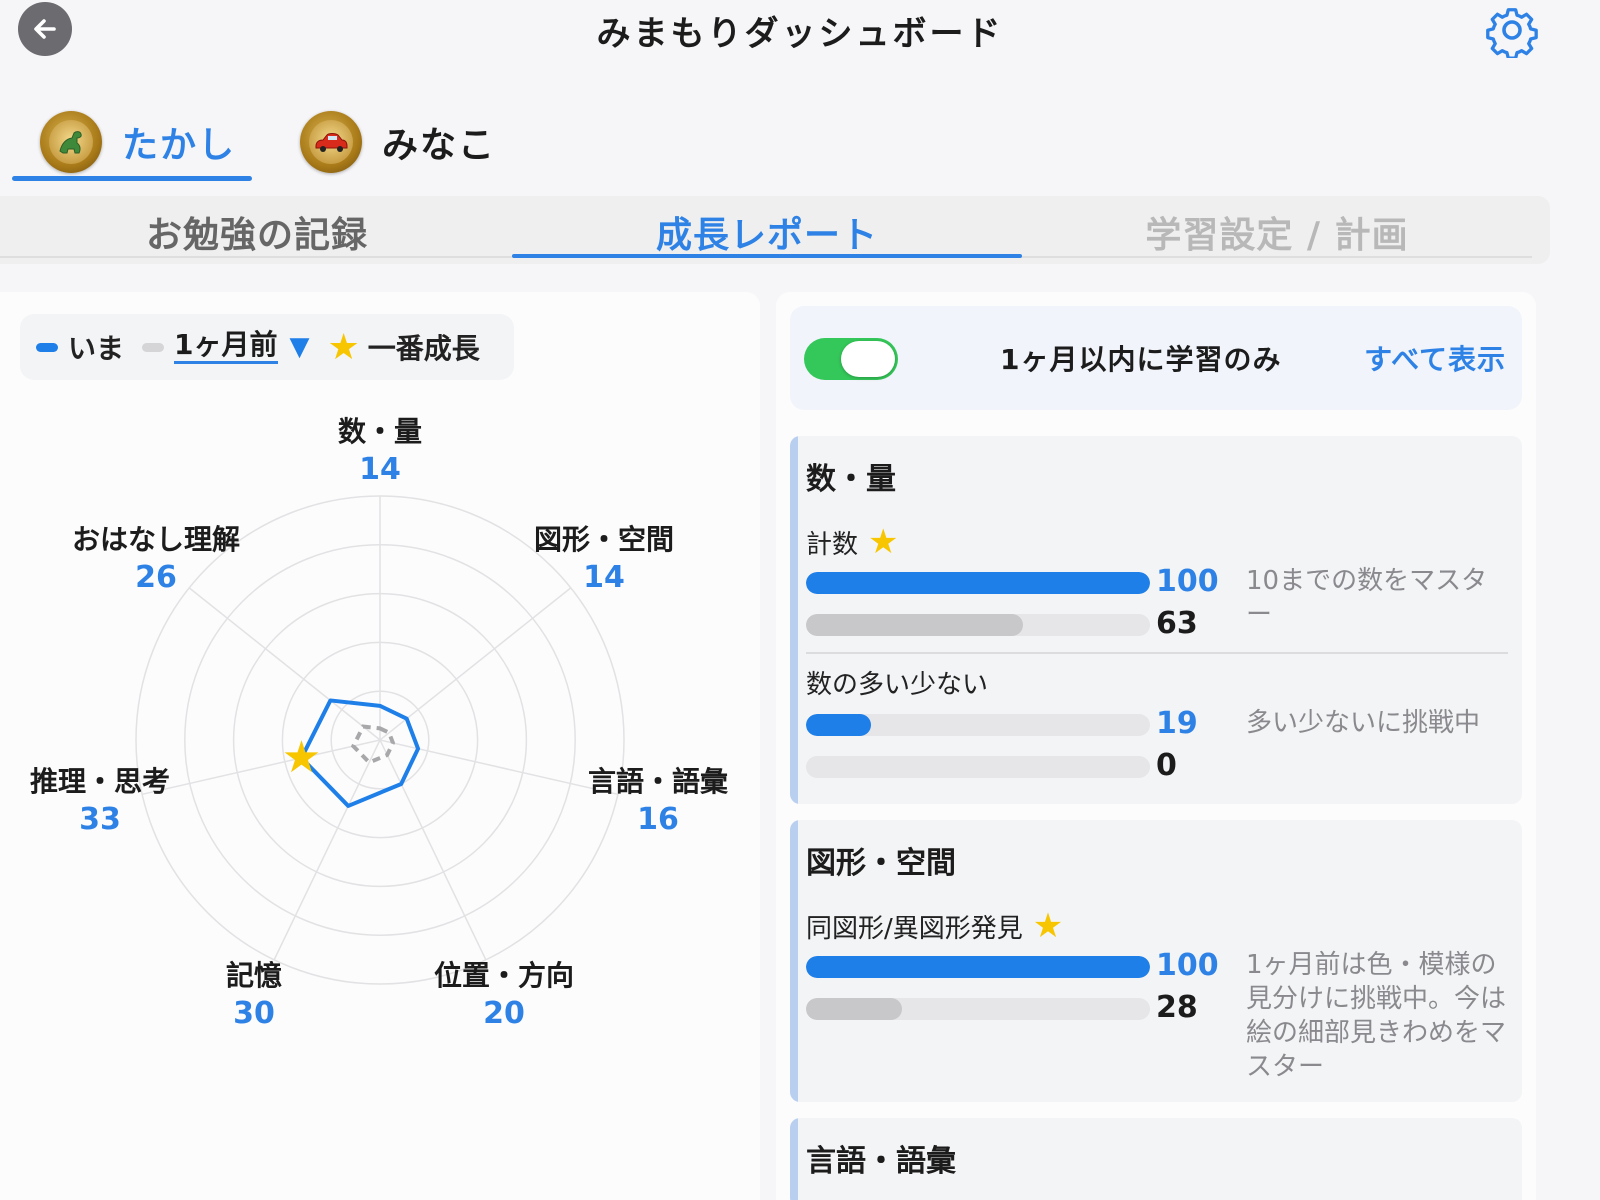 Image resolution: width=1600 pixels, height=1200 pixels. Describe the element at coordinates (1156, 1159) in the screenshot. I see `category-card-language: 言語・語彙` at that location.